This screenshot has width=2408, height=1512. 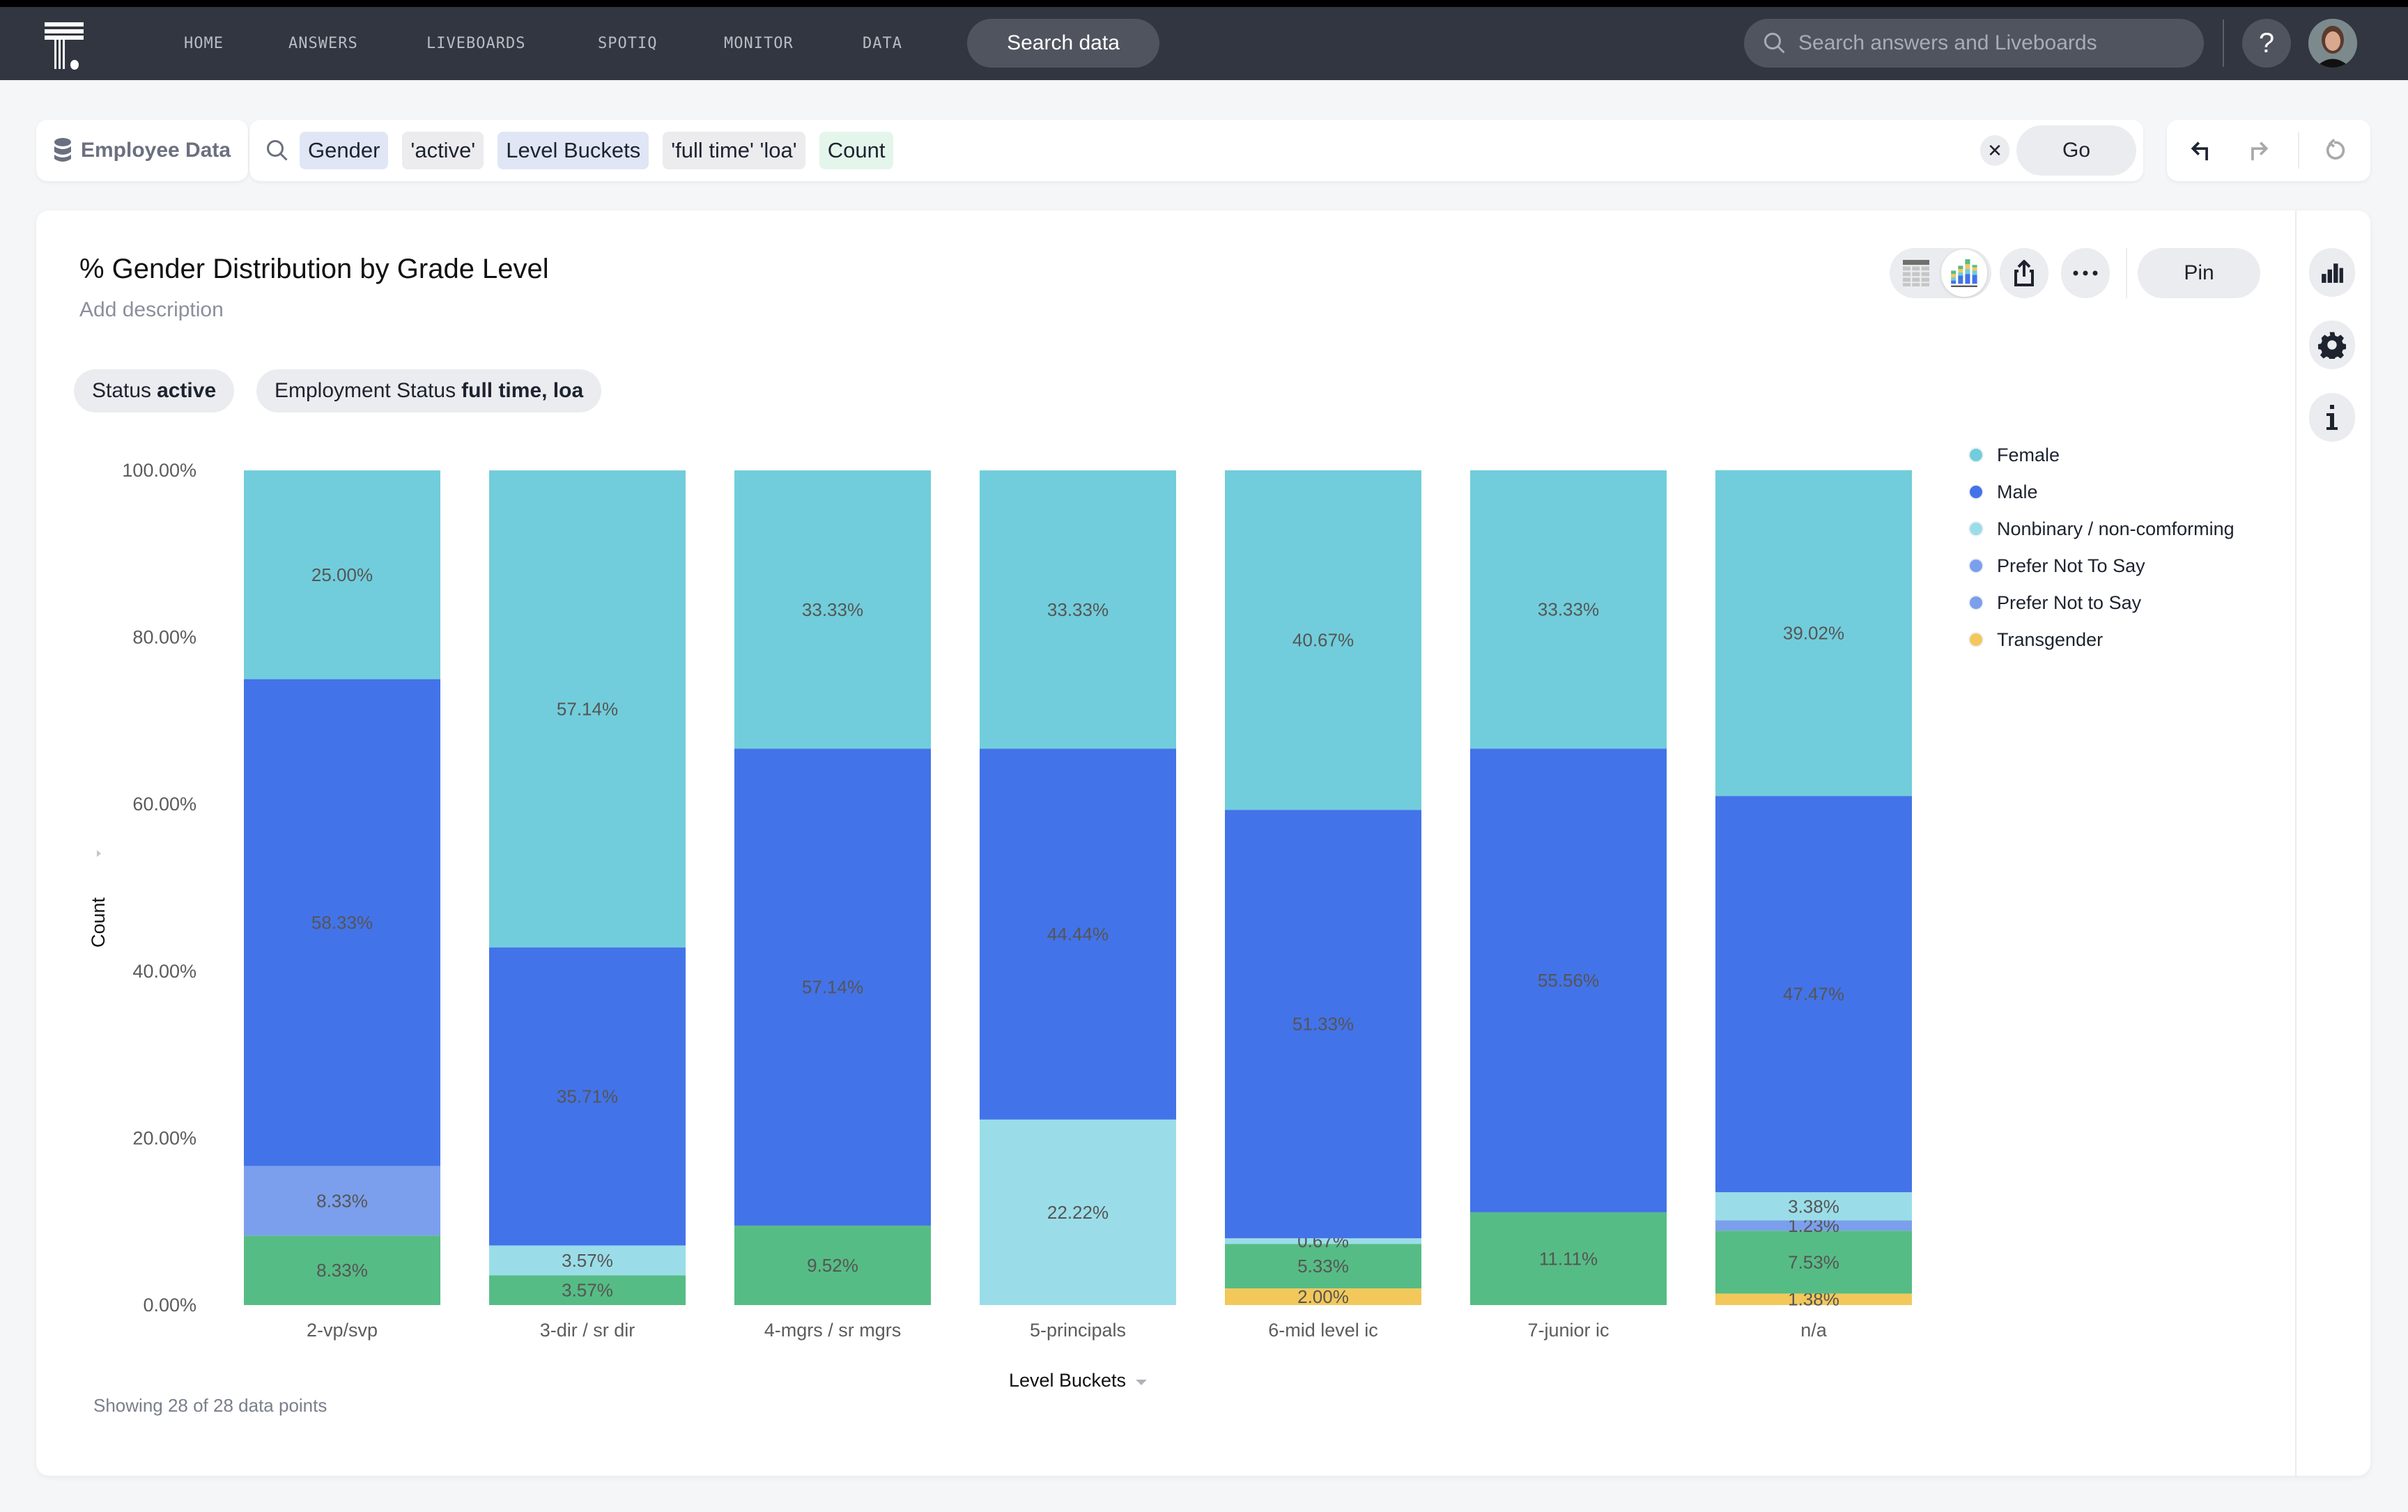 What do you see at coordinates (164, 804) in the screenshot?
I see `y-tick-label: 60.00%` at bounding box center [164, 804].